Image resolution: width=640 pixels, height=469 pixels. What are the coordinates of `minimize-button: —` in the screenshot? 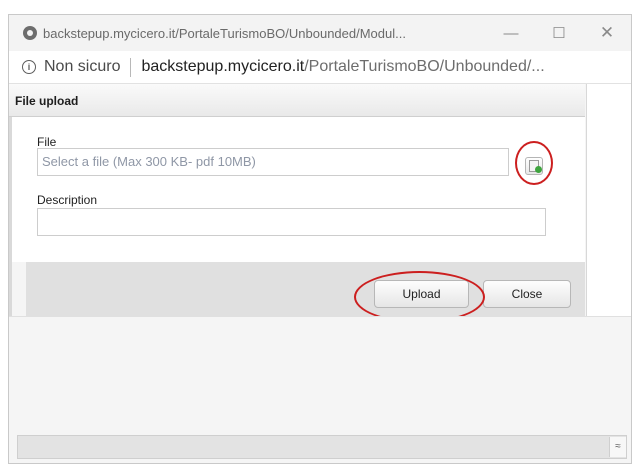 It's located at (511, 33).